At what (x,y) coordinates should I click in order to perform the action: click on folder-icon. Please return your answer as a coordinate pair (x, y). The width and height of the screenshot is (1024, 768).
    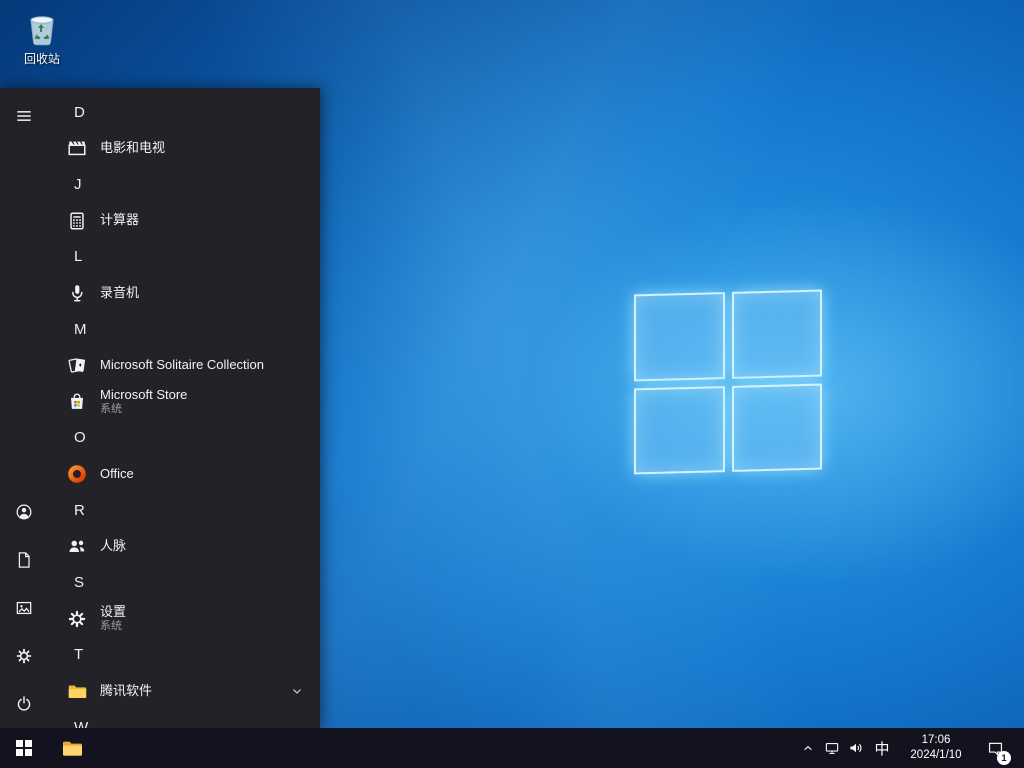
    Looking at the image, I should click on (77, 691).